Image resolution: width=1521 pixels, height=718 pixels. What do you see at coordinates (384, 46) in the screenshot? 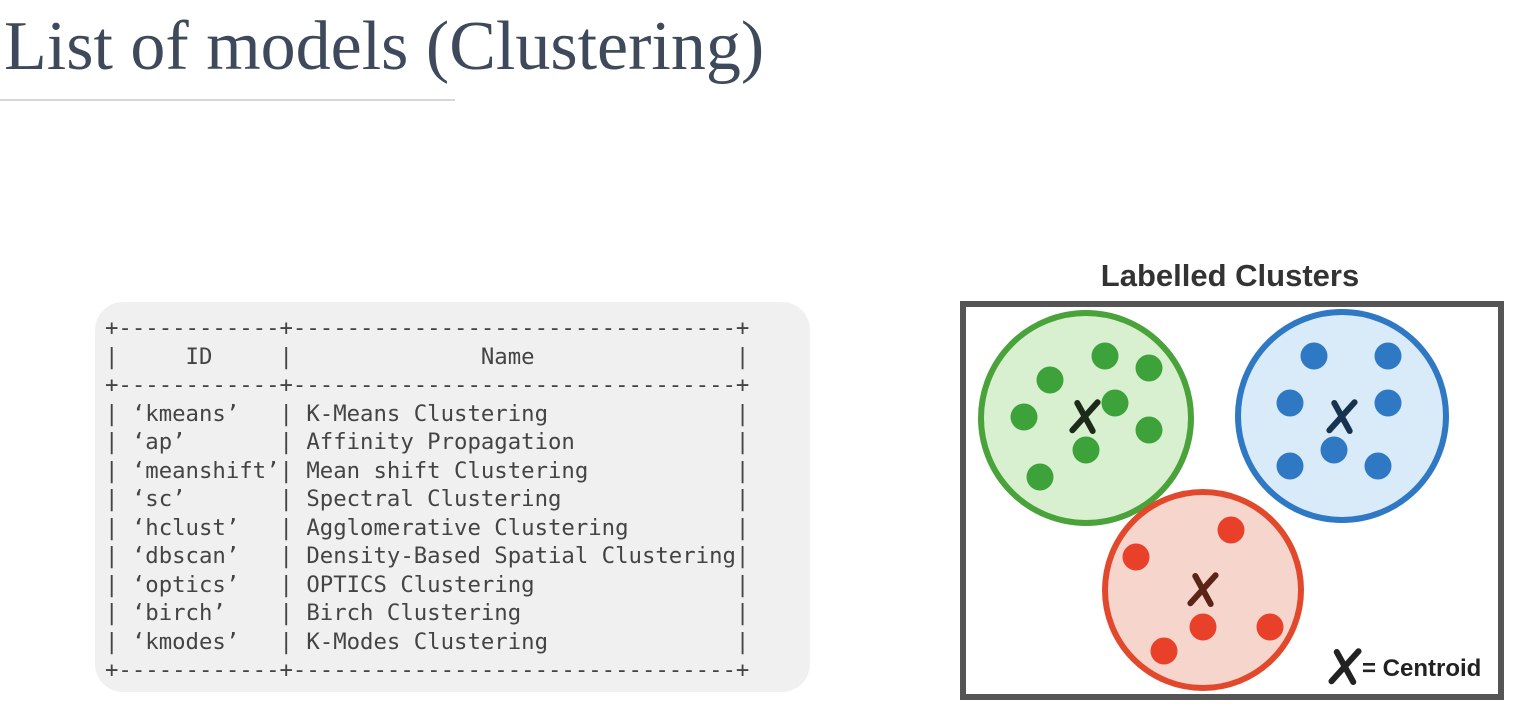
I see `slide-title: List of models (Clustering)` at bounding box center [384, 46].